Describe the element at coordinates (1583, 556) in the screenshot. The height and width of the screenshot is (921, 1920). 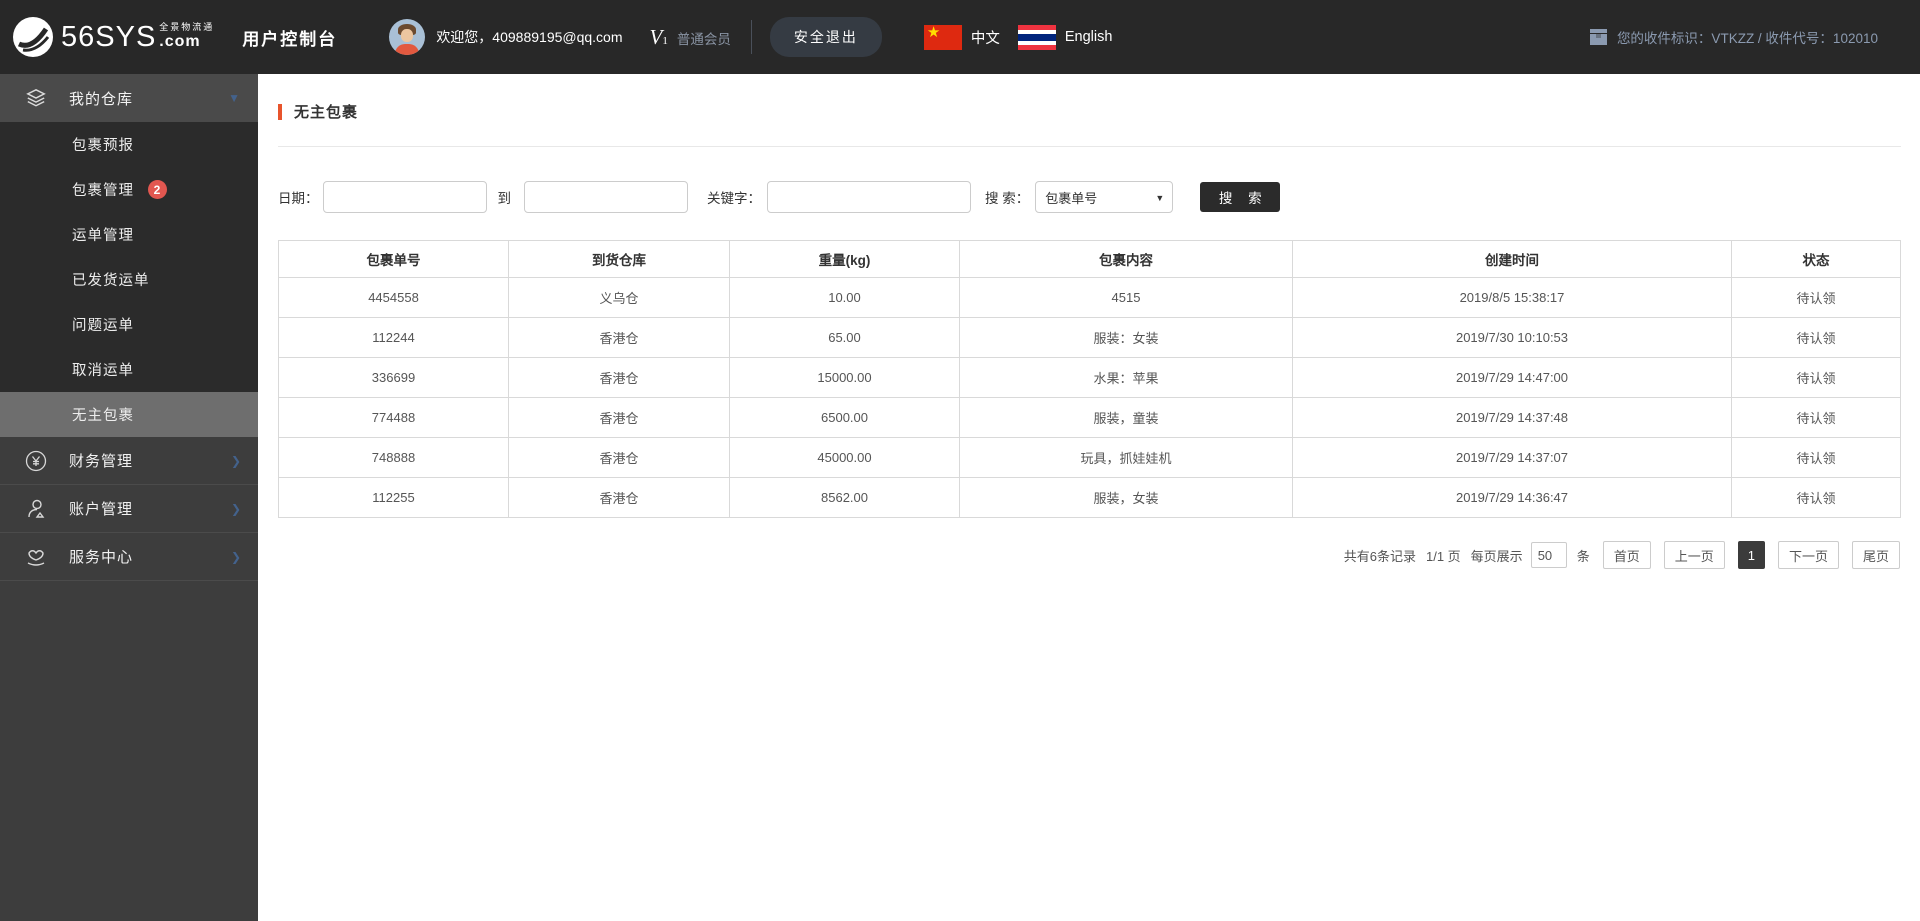
I see `unit-label: 条` at that location.